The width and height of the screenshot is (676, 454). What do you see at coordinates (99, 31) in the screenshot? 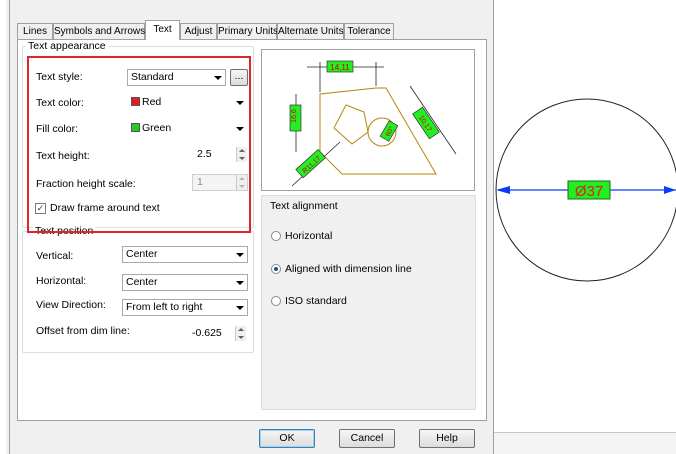
I see `tab-symbols-and-arrows: Symbols and Arrows` at bounding box center [99, 31].